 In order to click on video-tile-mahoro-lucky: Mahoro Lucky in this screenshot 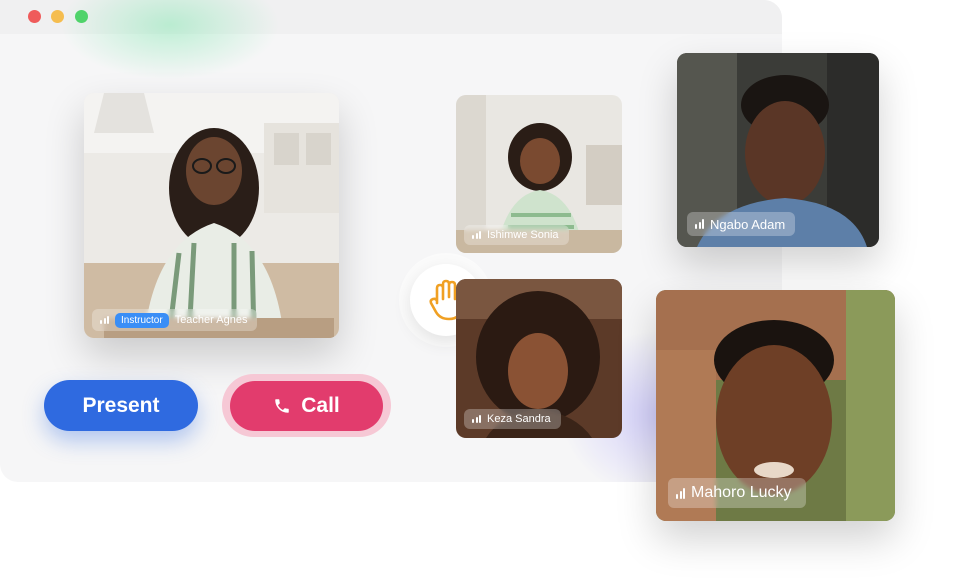, I will do `click(775, 405)`.